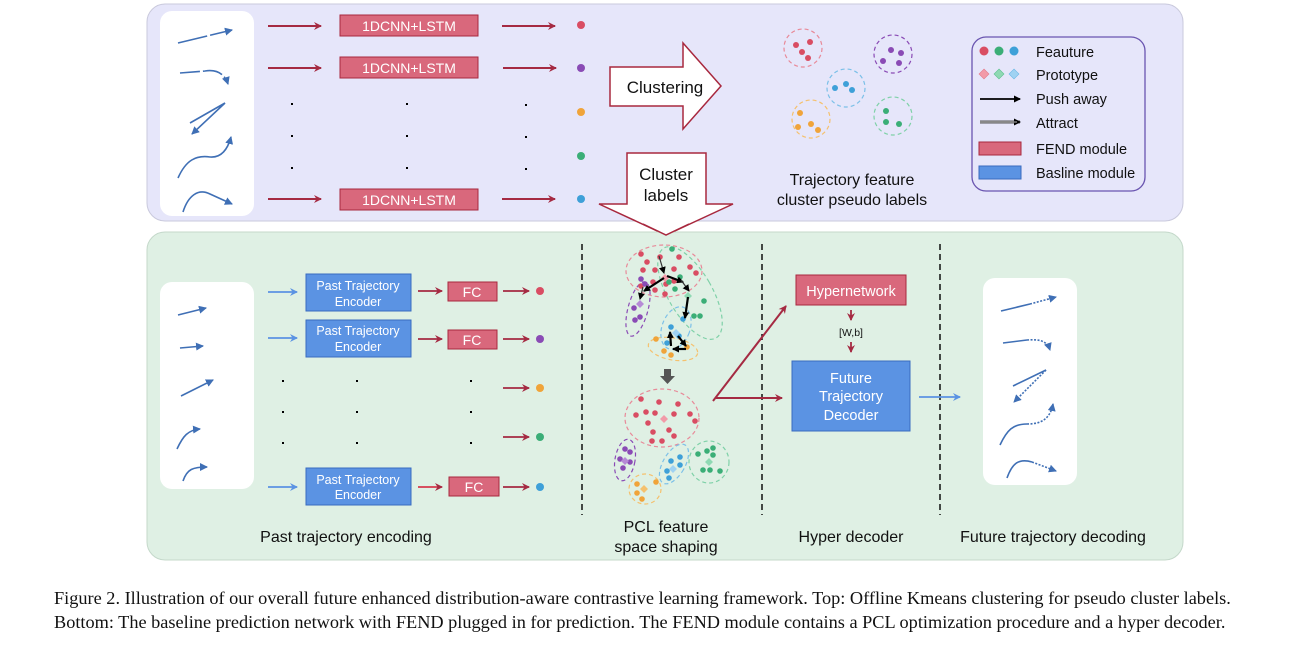 Image resolution: width=1296 pixels, height=669 pixels. Describe the element at coordinates (1030, 381) in the screenshot. I see `future-trajectories-box` at that location.